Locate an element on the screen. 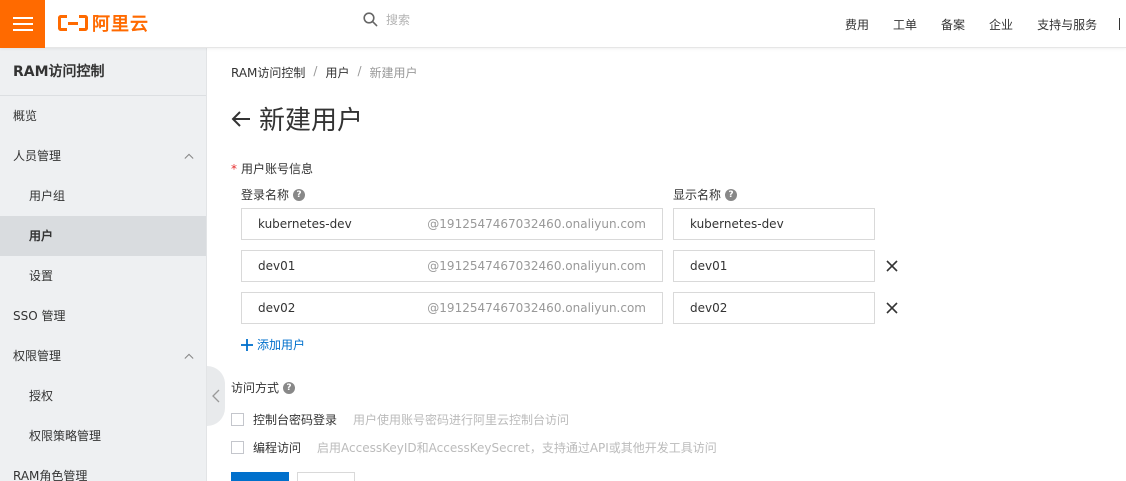 The width and height of the screenshot is (1126, 481). logo-text: 阿里云 is located at coordinates (120, 24).